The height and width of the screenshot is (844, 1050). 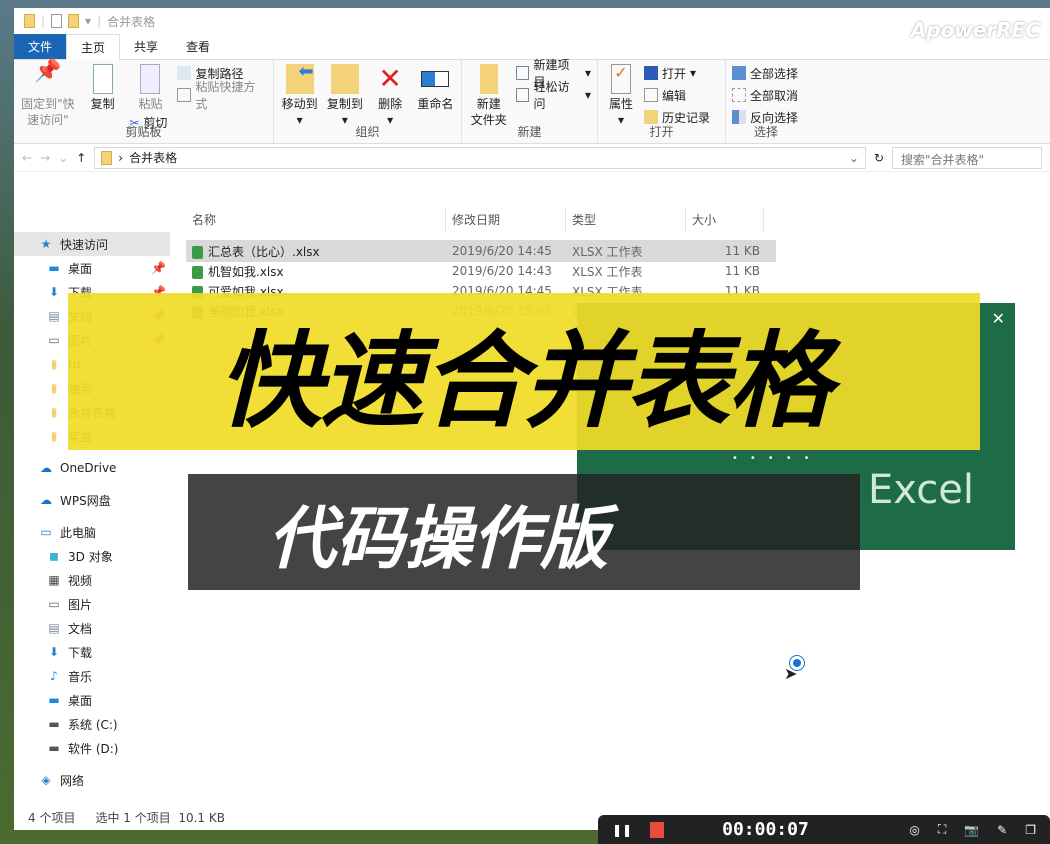 What do you see at coordinates (626, 220) in the screenshot?
I see `column-type: 类型` at bounding box center [626, 220].